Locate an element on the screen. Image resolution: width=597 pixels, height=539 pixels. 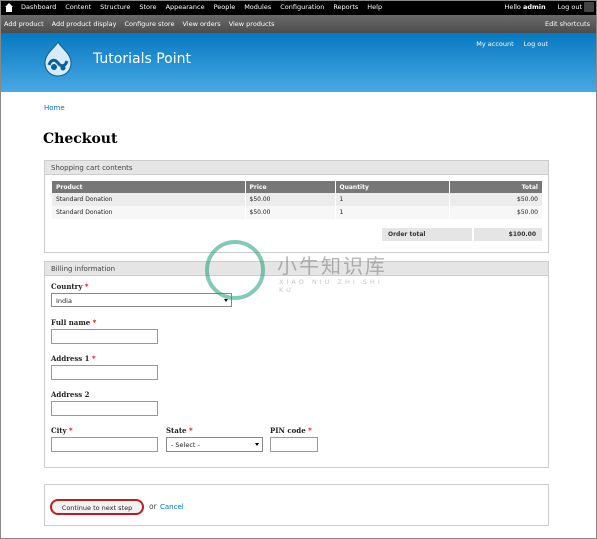
my-account-link: My account is located at coordinates (494, 44).